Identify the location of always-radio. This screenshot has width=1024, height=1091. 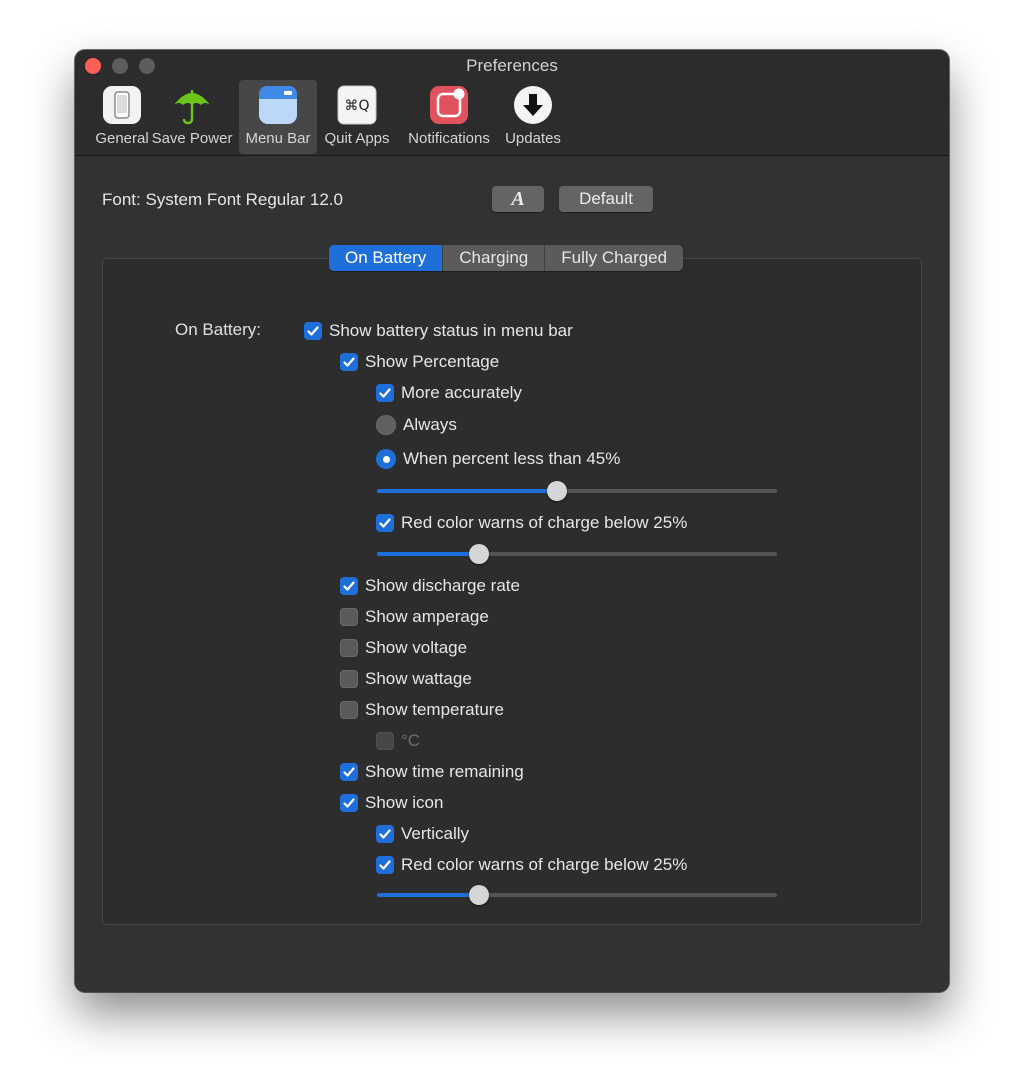
(386, 425).